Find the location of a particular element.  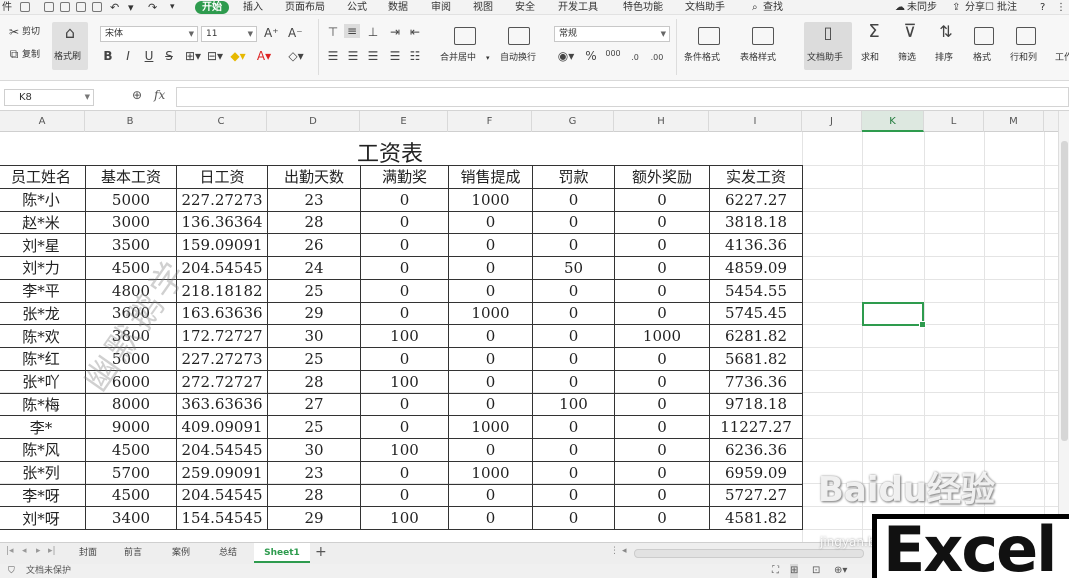

table-cell: 刘*呀 is located at coordinates (43, 518).